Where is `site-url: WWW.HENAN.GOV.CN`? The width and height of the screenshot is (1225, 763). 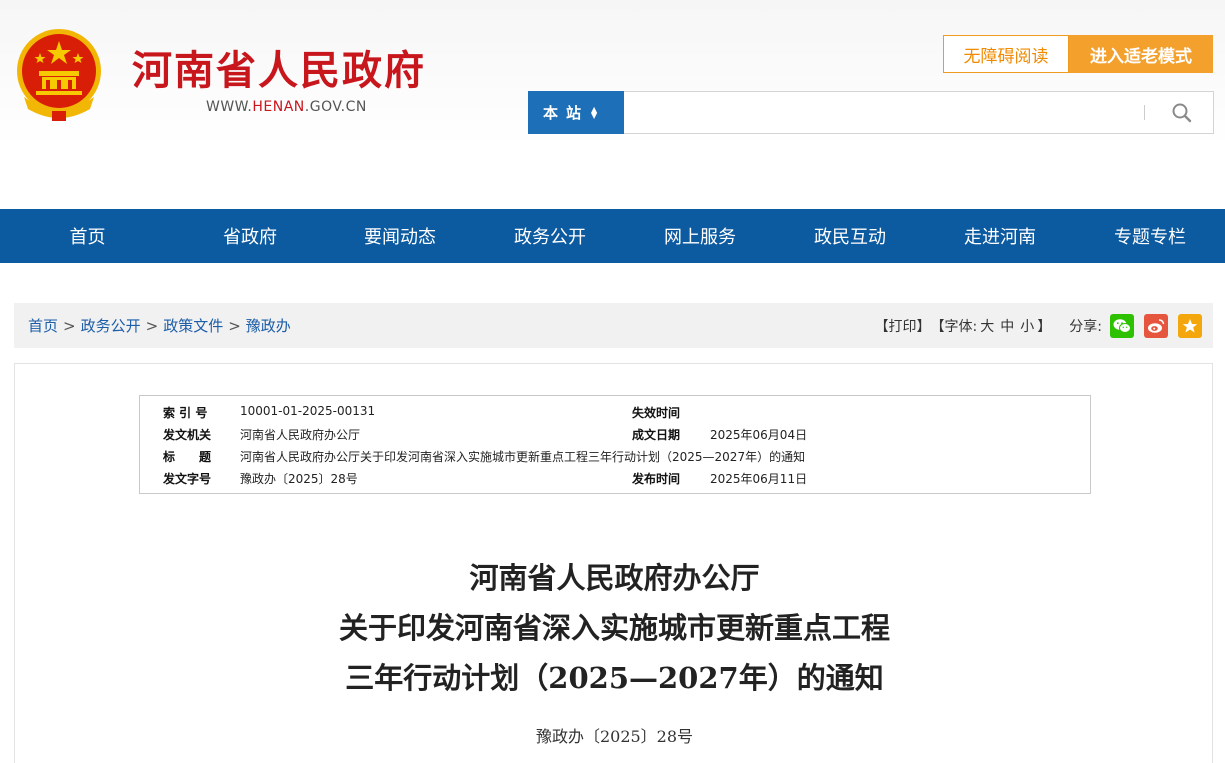
site-url: WWW.HENAN.GOV.CN is located at coordinates (286, 107).